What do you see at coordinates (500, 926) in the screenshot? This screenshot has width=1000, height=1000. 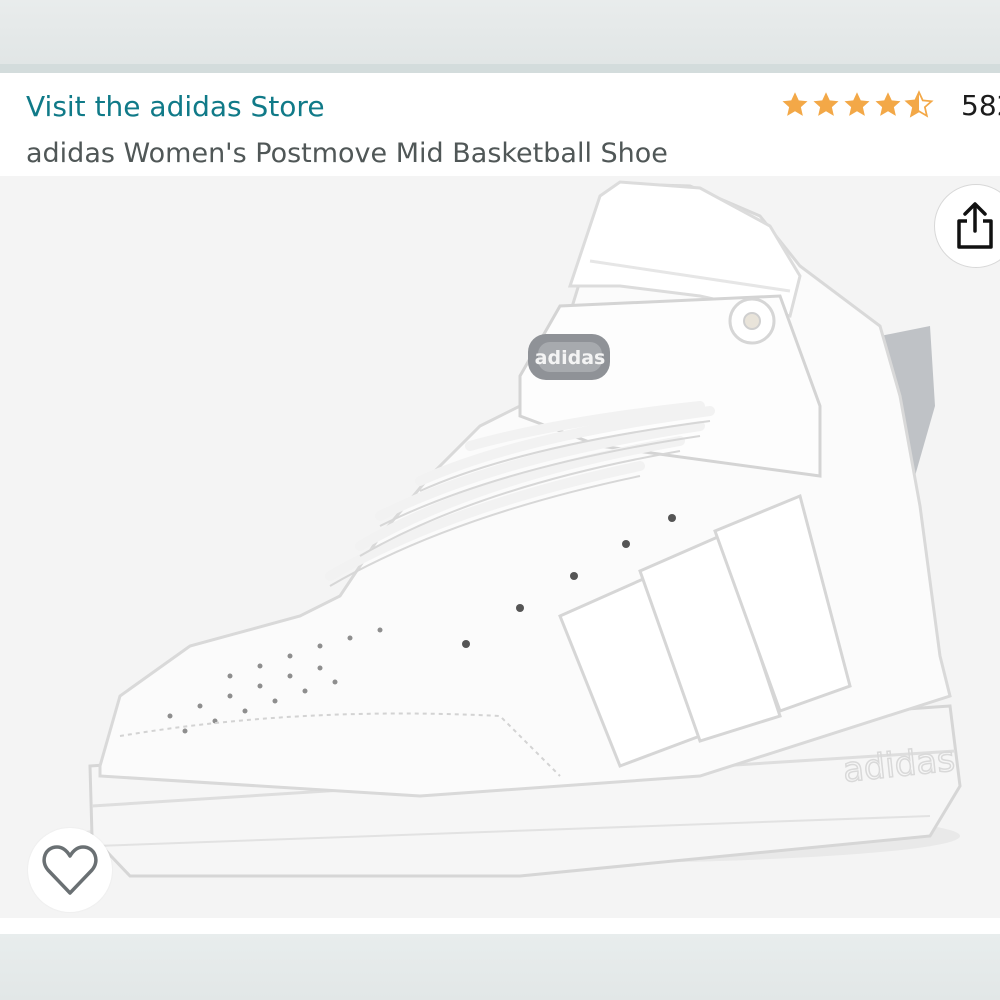 I see `bottom-spacer` at bounding box center [500, 926].